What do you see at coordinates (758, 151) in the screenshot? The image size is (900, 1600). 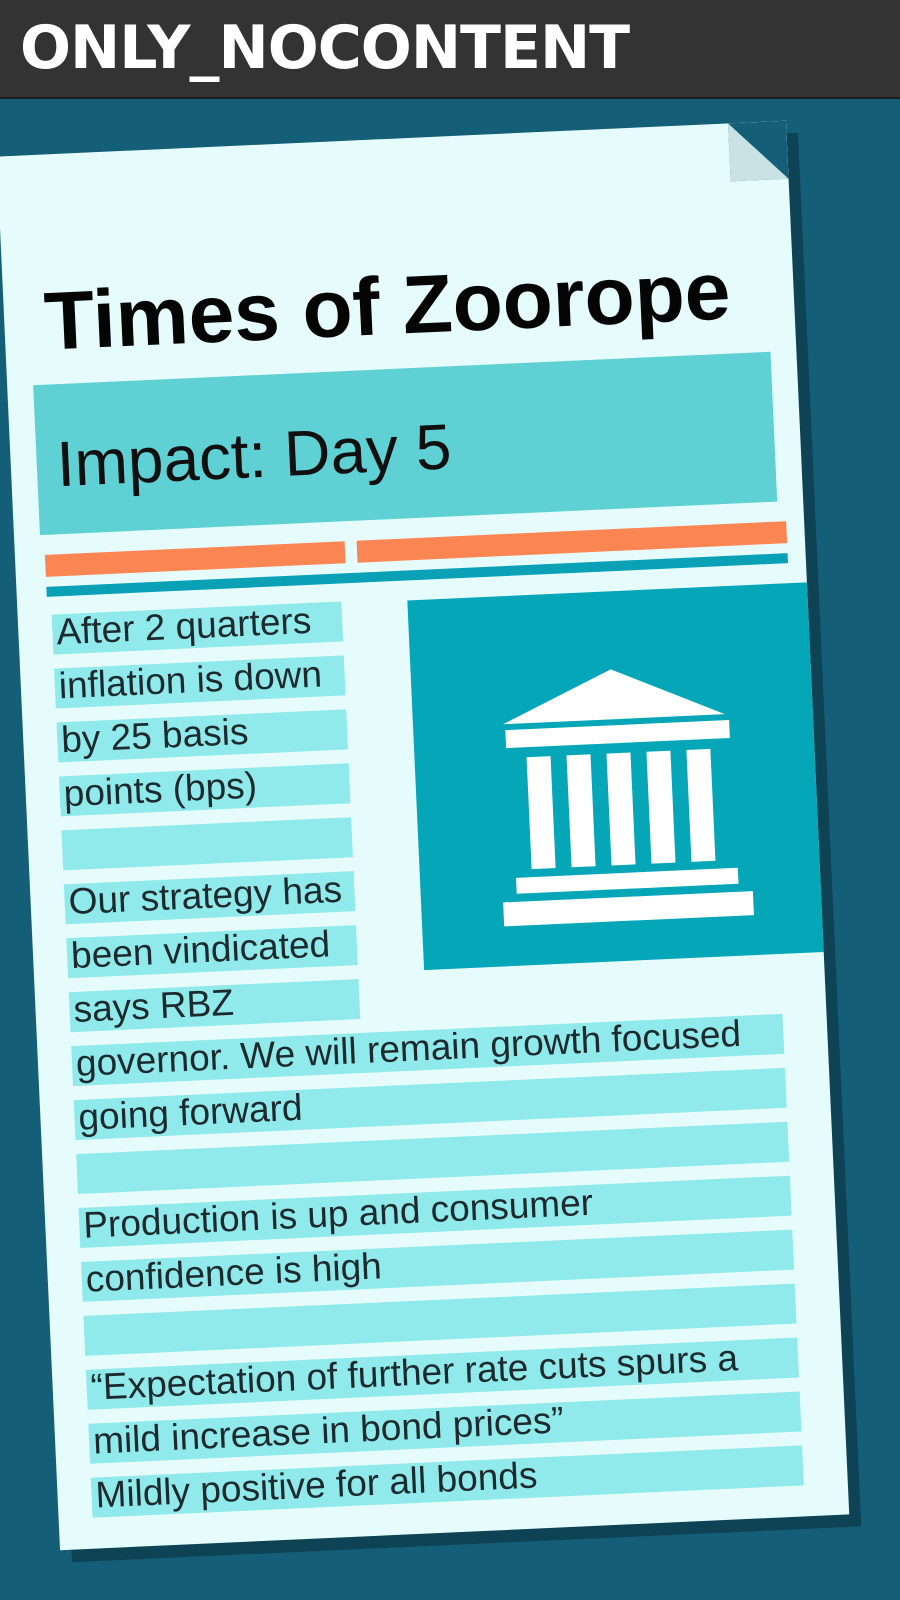 I see `page-corner-fold` at bounding box center [758, 151].